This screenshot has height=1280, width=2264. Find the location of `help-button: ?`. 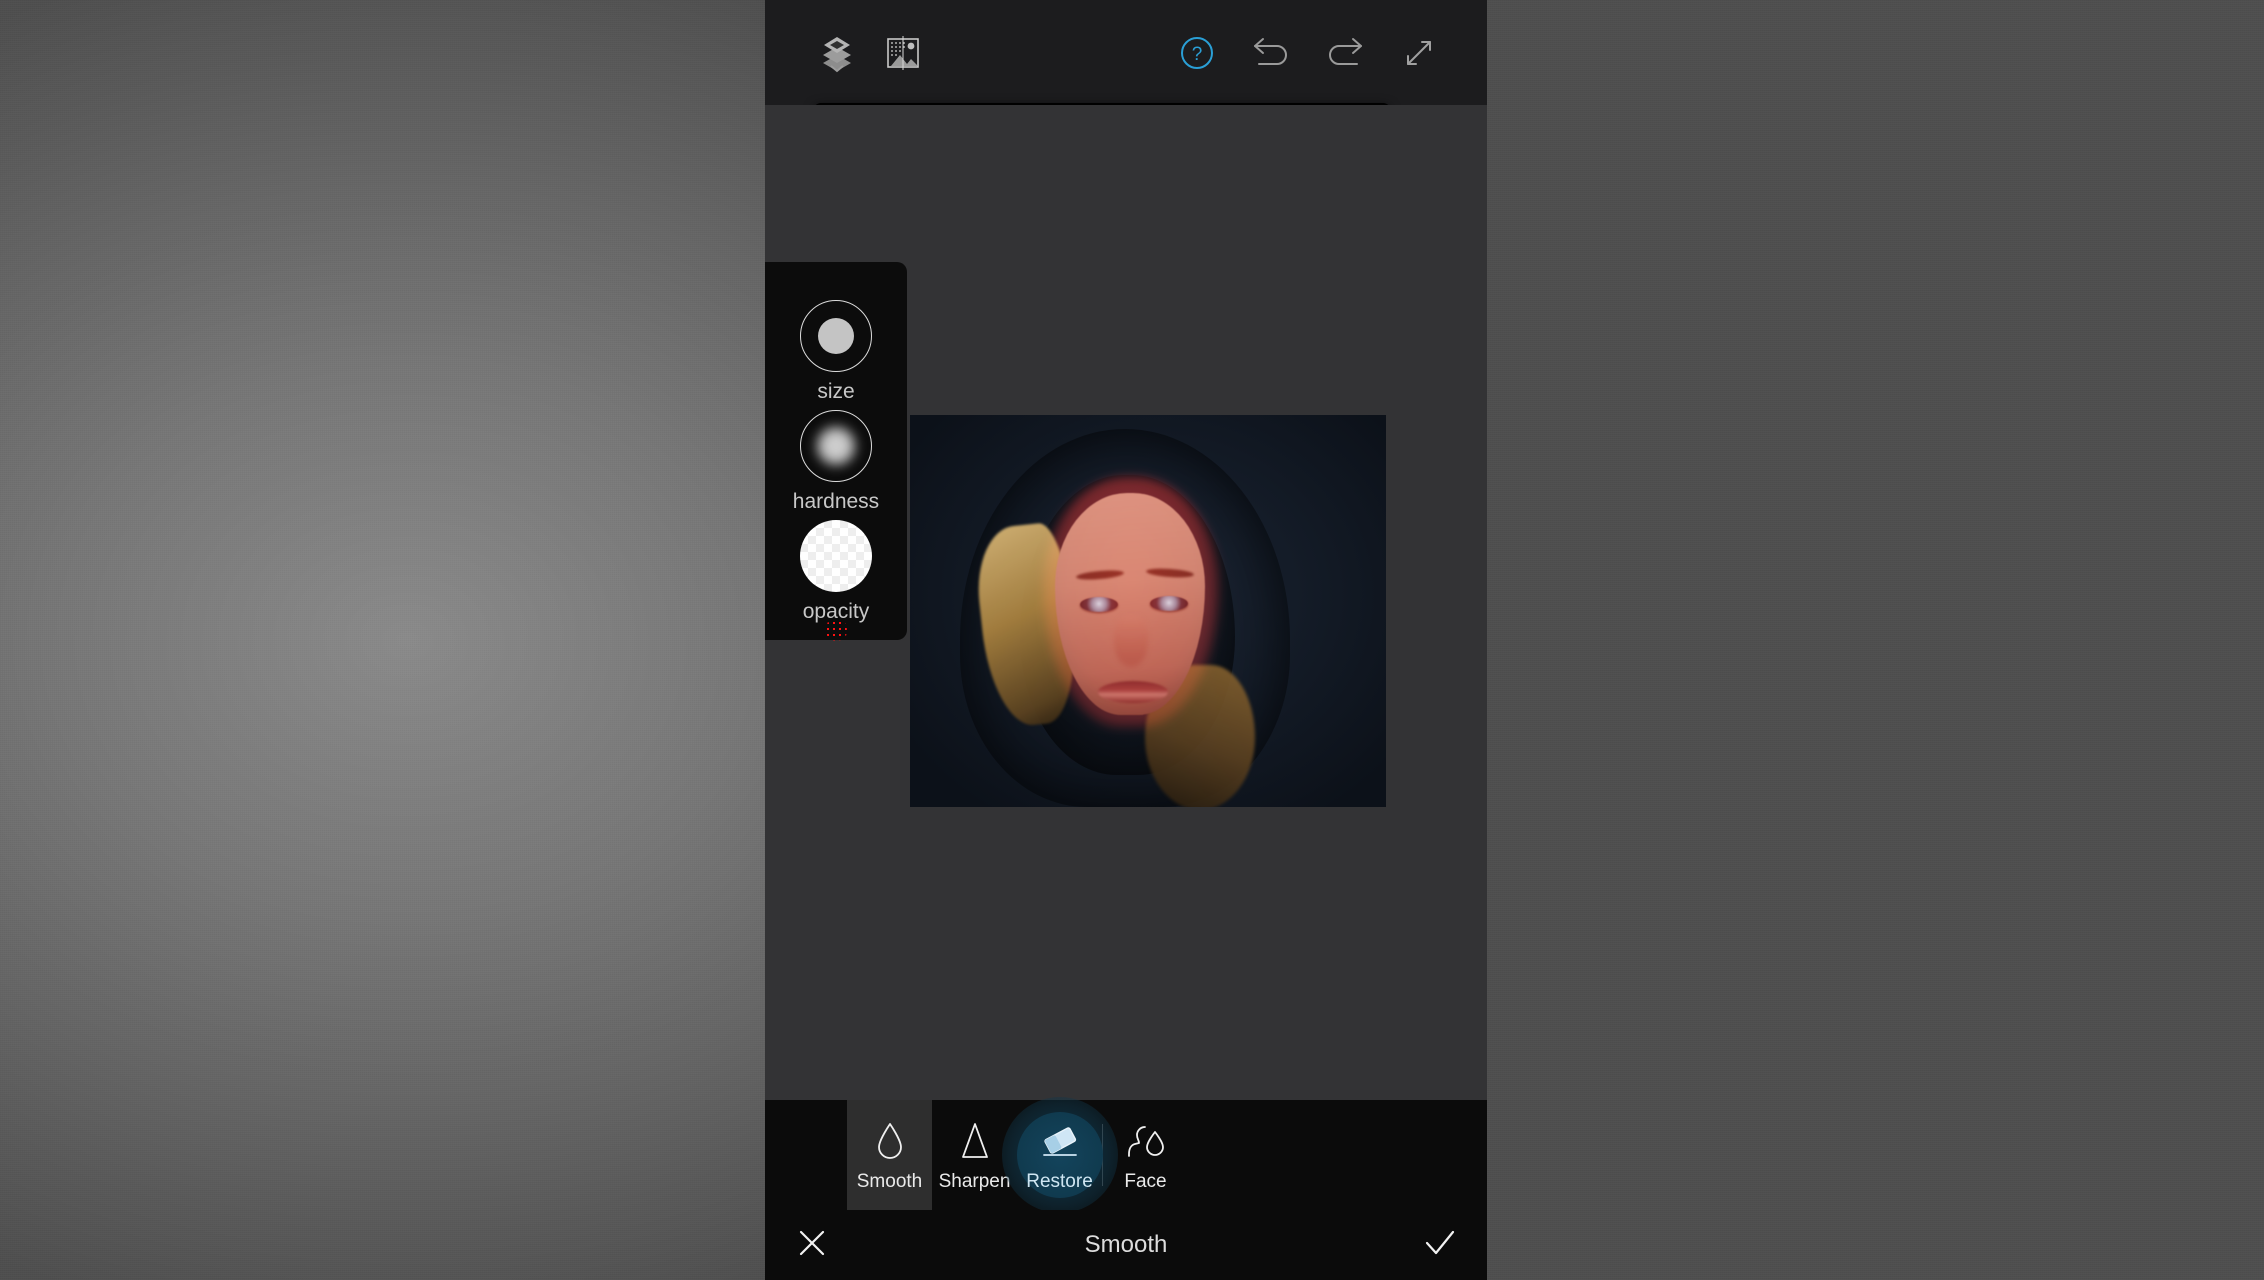

help-button: ? is located at coordinates (1197, 53).